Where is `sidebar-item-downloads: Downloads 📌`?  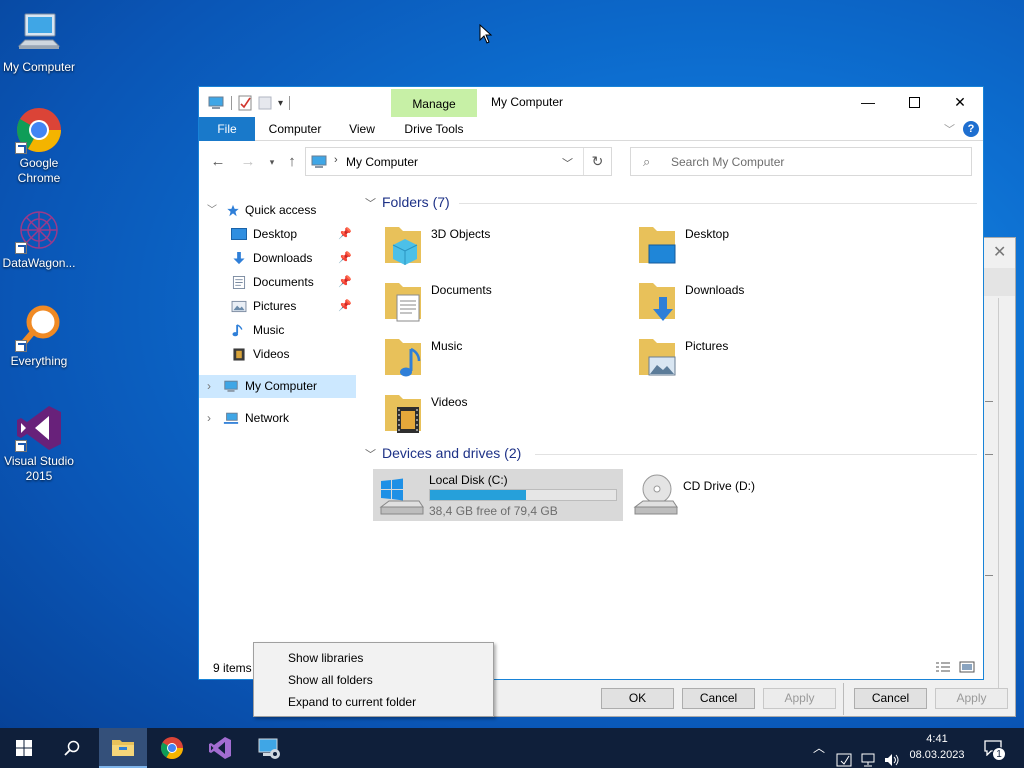
sidebar-item-downloads: Downloads 📌 is located at coordinates (277, 258).